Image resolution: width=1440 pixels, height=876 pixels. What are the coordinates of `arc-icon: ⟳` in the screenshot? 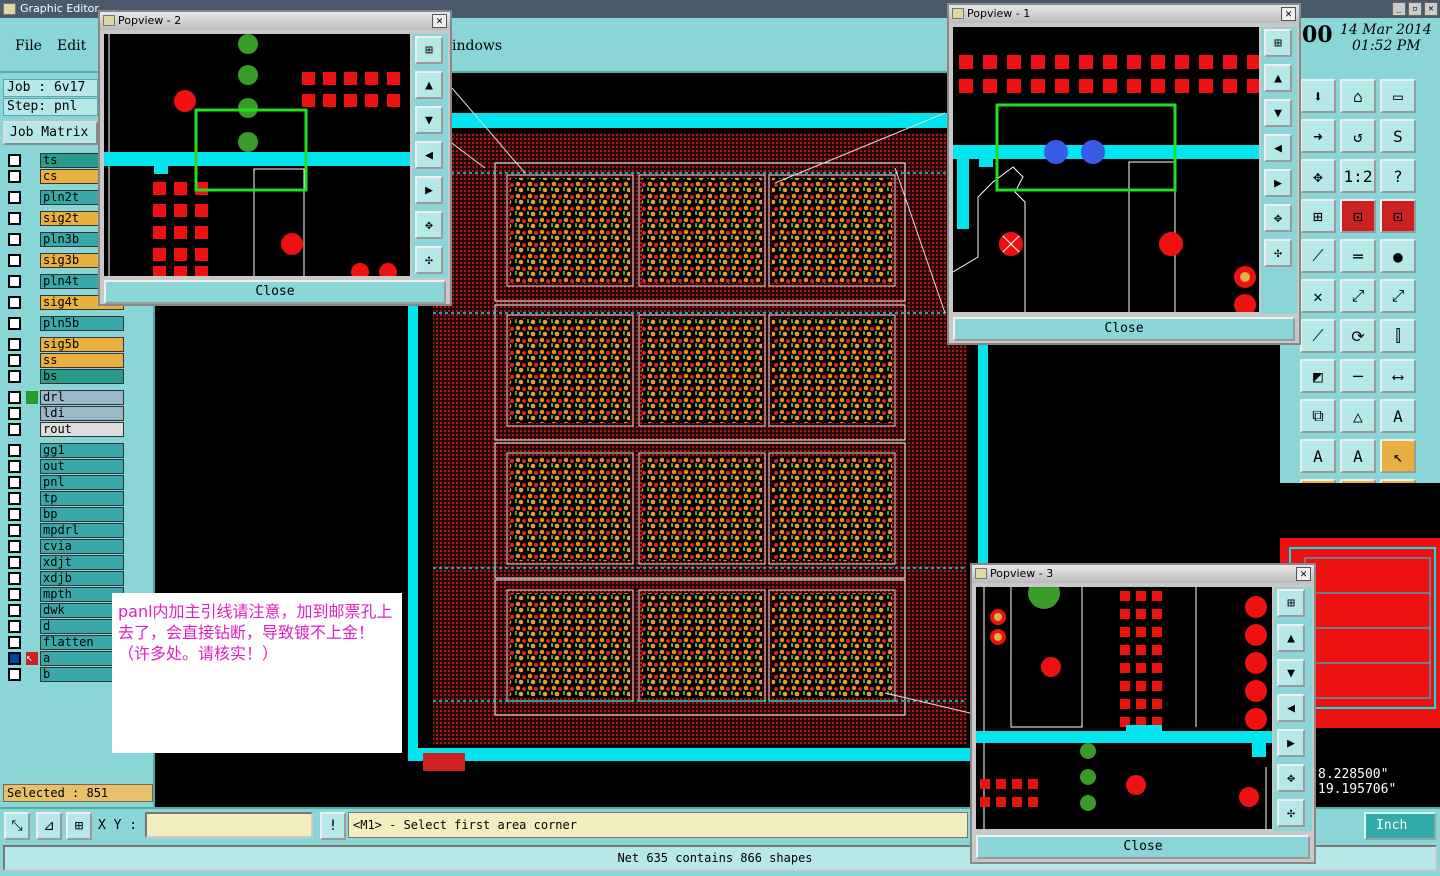 It's located at (1358, 336).